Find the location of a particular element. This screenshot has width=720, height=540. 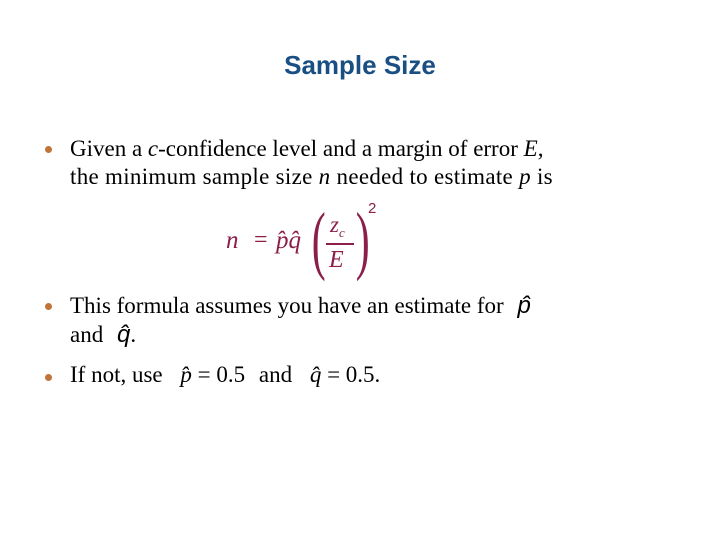

text: If not, use is located at coordinates (116, 374).